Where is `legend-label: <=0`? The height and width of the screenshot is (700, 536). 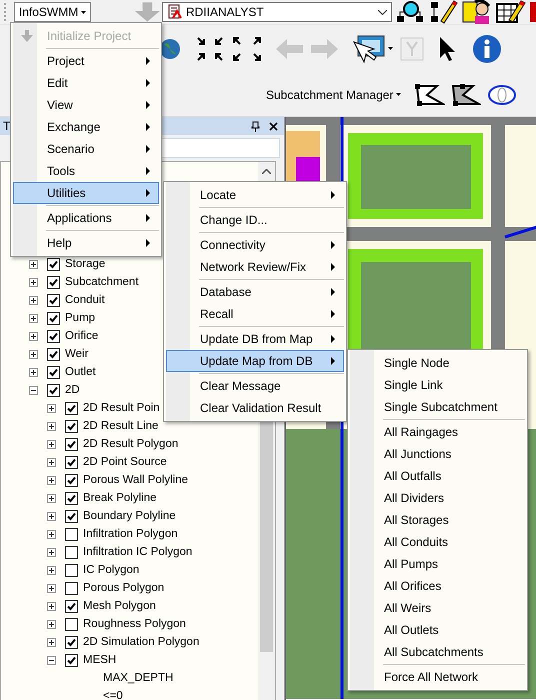 legend-label: <=0 is located at coordinates (112, 695).